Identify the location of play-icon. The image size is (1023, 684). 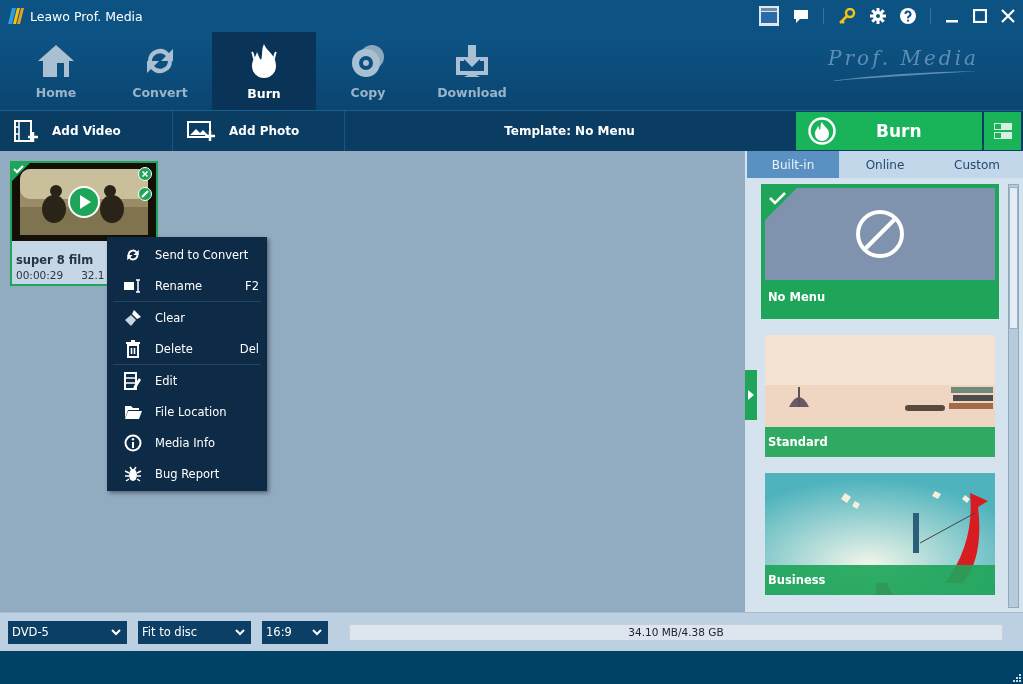
(84, 202).